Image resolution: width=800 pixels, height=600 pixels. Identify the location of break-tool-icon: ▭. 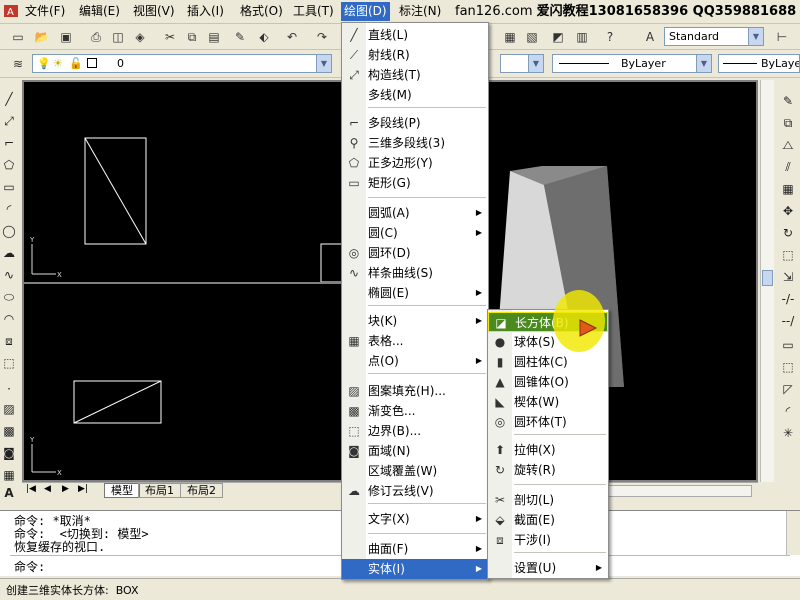
(788, 345).